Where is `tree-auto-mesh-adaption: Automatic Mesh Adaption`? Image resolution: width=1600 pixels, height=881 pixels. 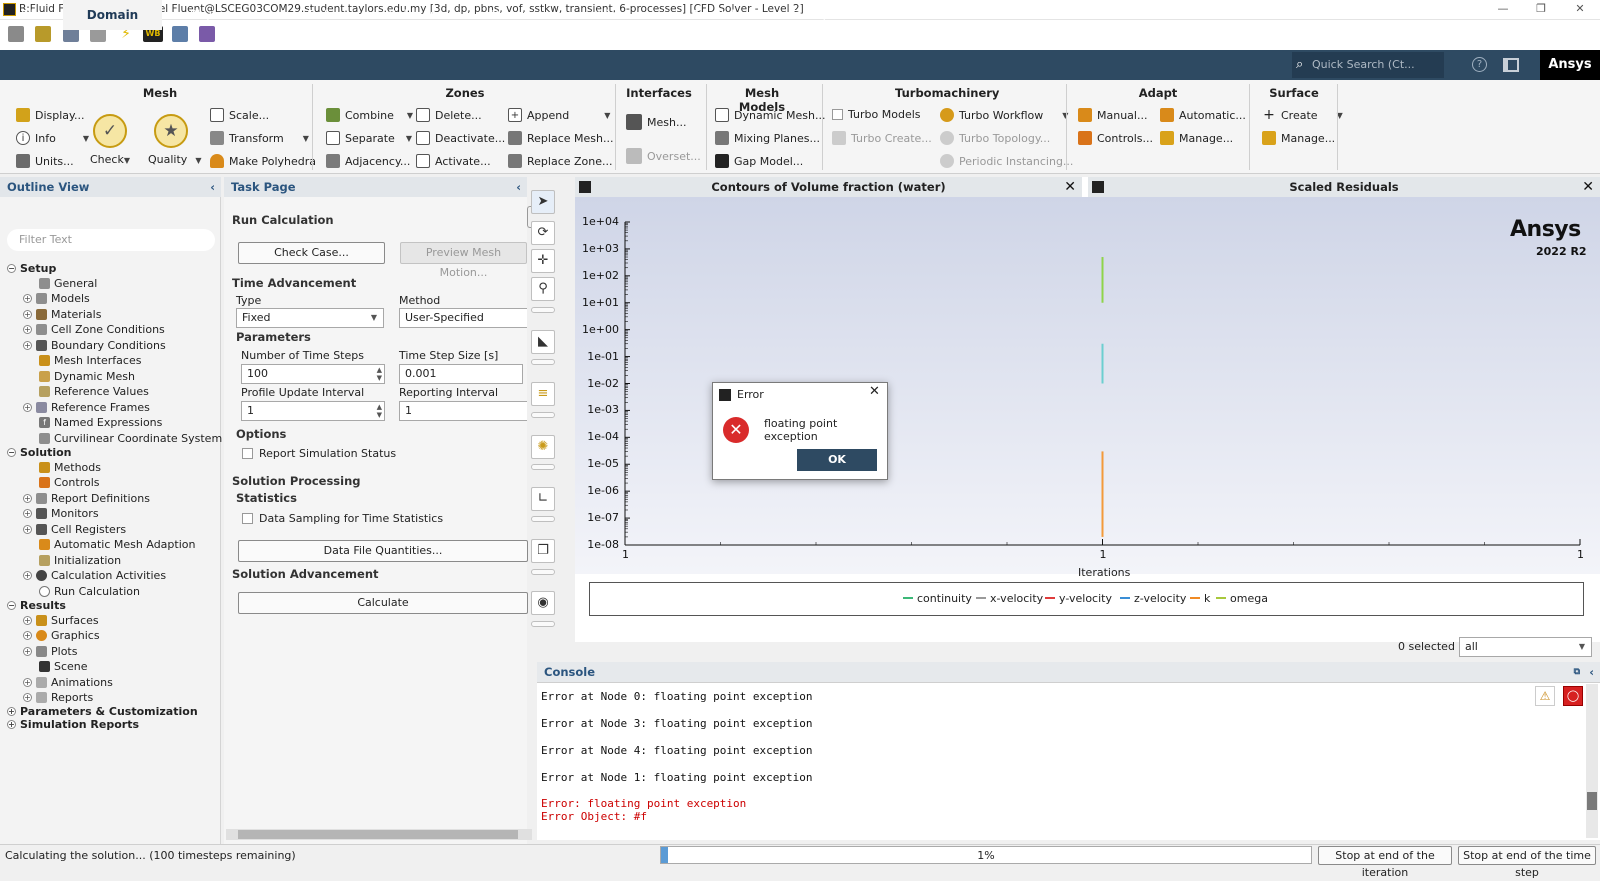
tree-auto-mesh-adaption: Automatic Mesh Adaption is located at coordinates (117, 544).